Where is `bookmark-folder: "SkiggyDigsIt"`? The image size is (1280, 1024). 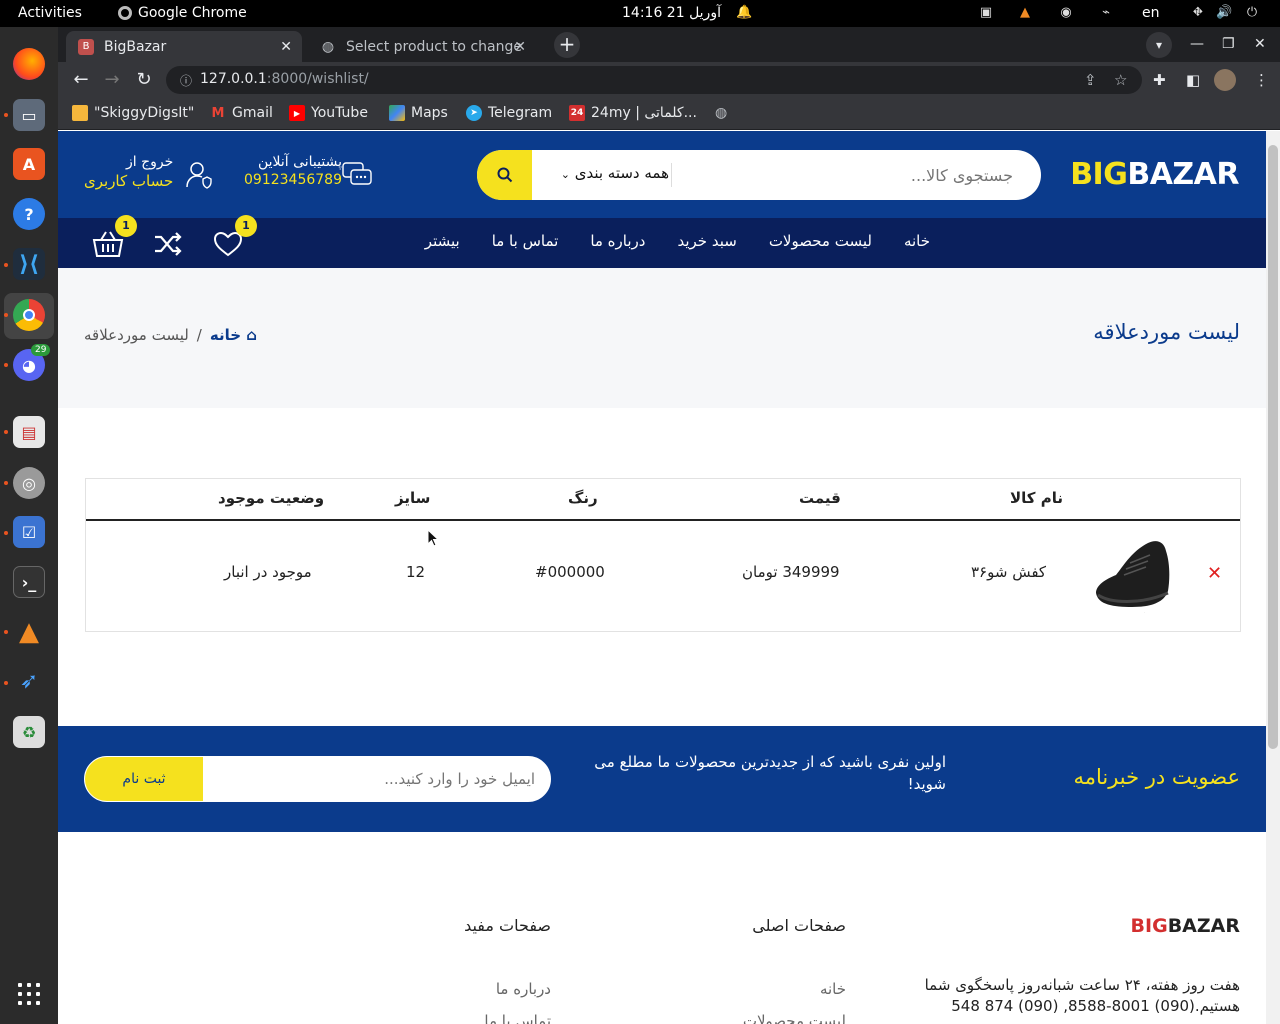
bookmark-folder: "SkiggyDigsIt" is located at coordinates (133, 113).